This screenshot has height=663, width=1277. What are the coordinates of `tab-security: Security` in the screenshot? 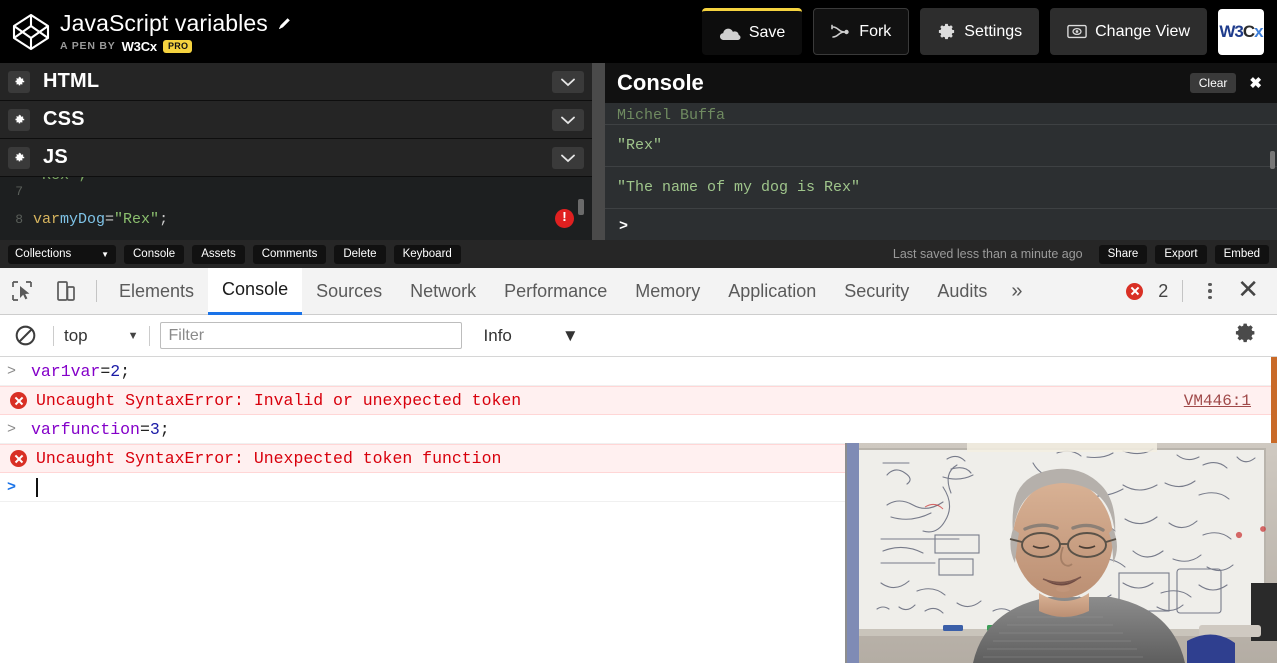 It's located at (876, 291).